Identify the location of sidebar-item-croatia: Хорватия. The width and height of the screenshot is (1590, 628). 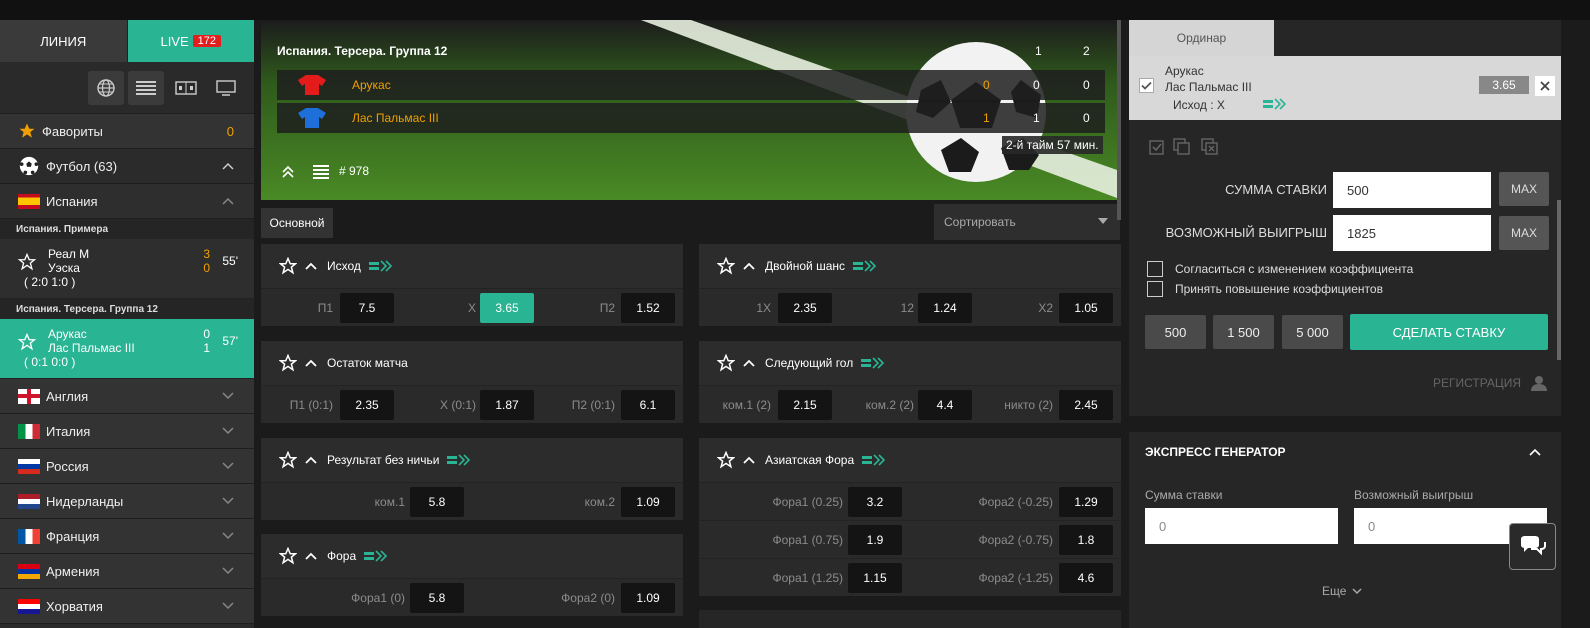
(127, 606).